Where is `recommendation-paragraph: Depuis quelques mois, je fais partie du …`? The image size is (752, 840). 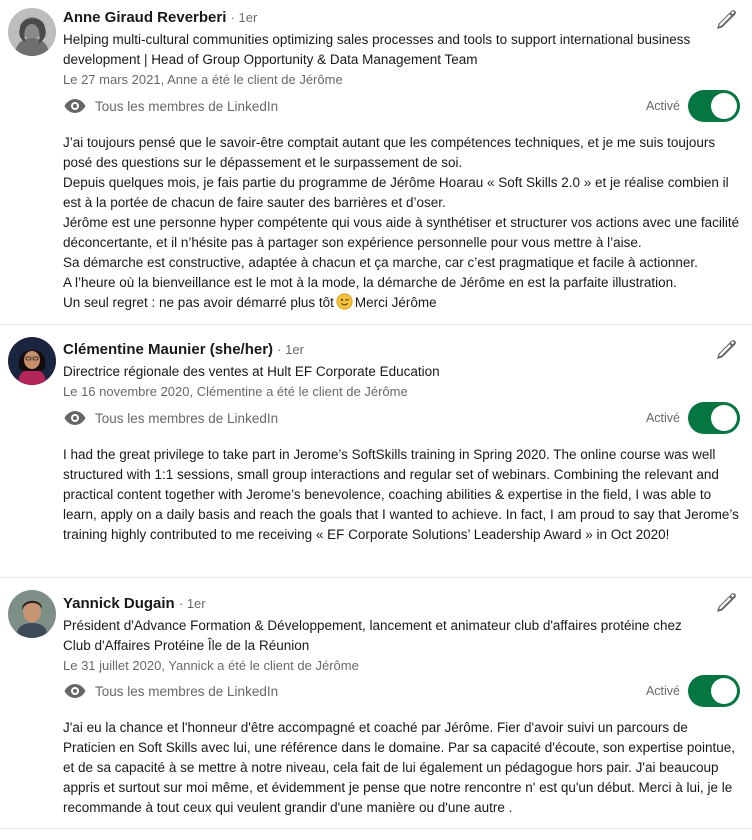 recommendation-paragraph: Depuis quelques mois, je fais partie du … is located at coordinates (396, 192).